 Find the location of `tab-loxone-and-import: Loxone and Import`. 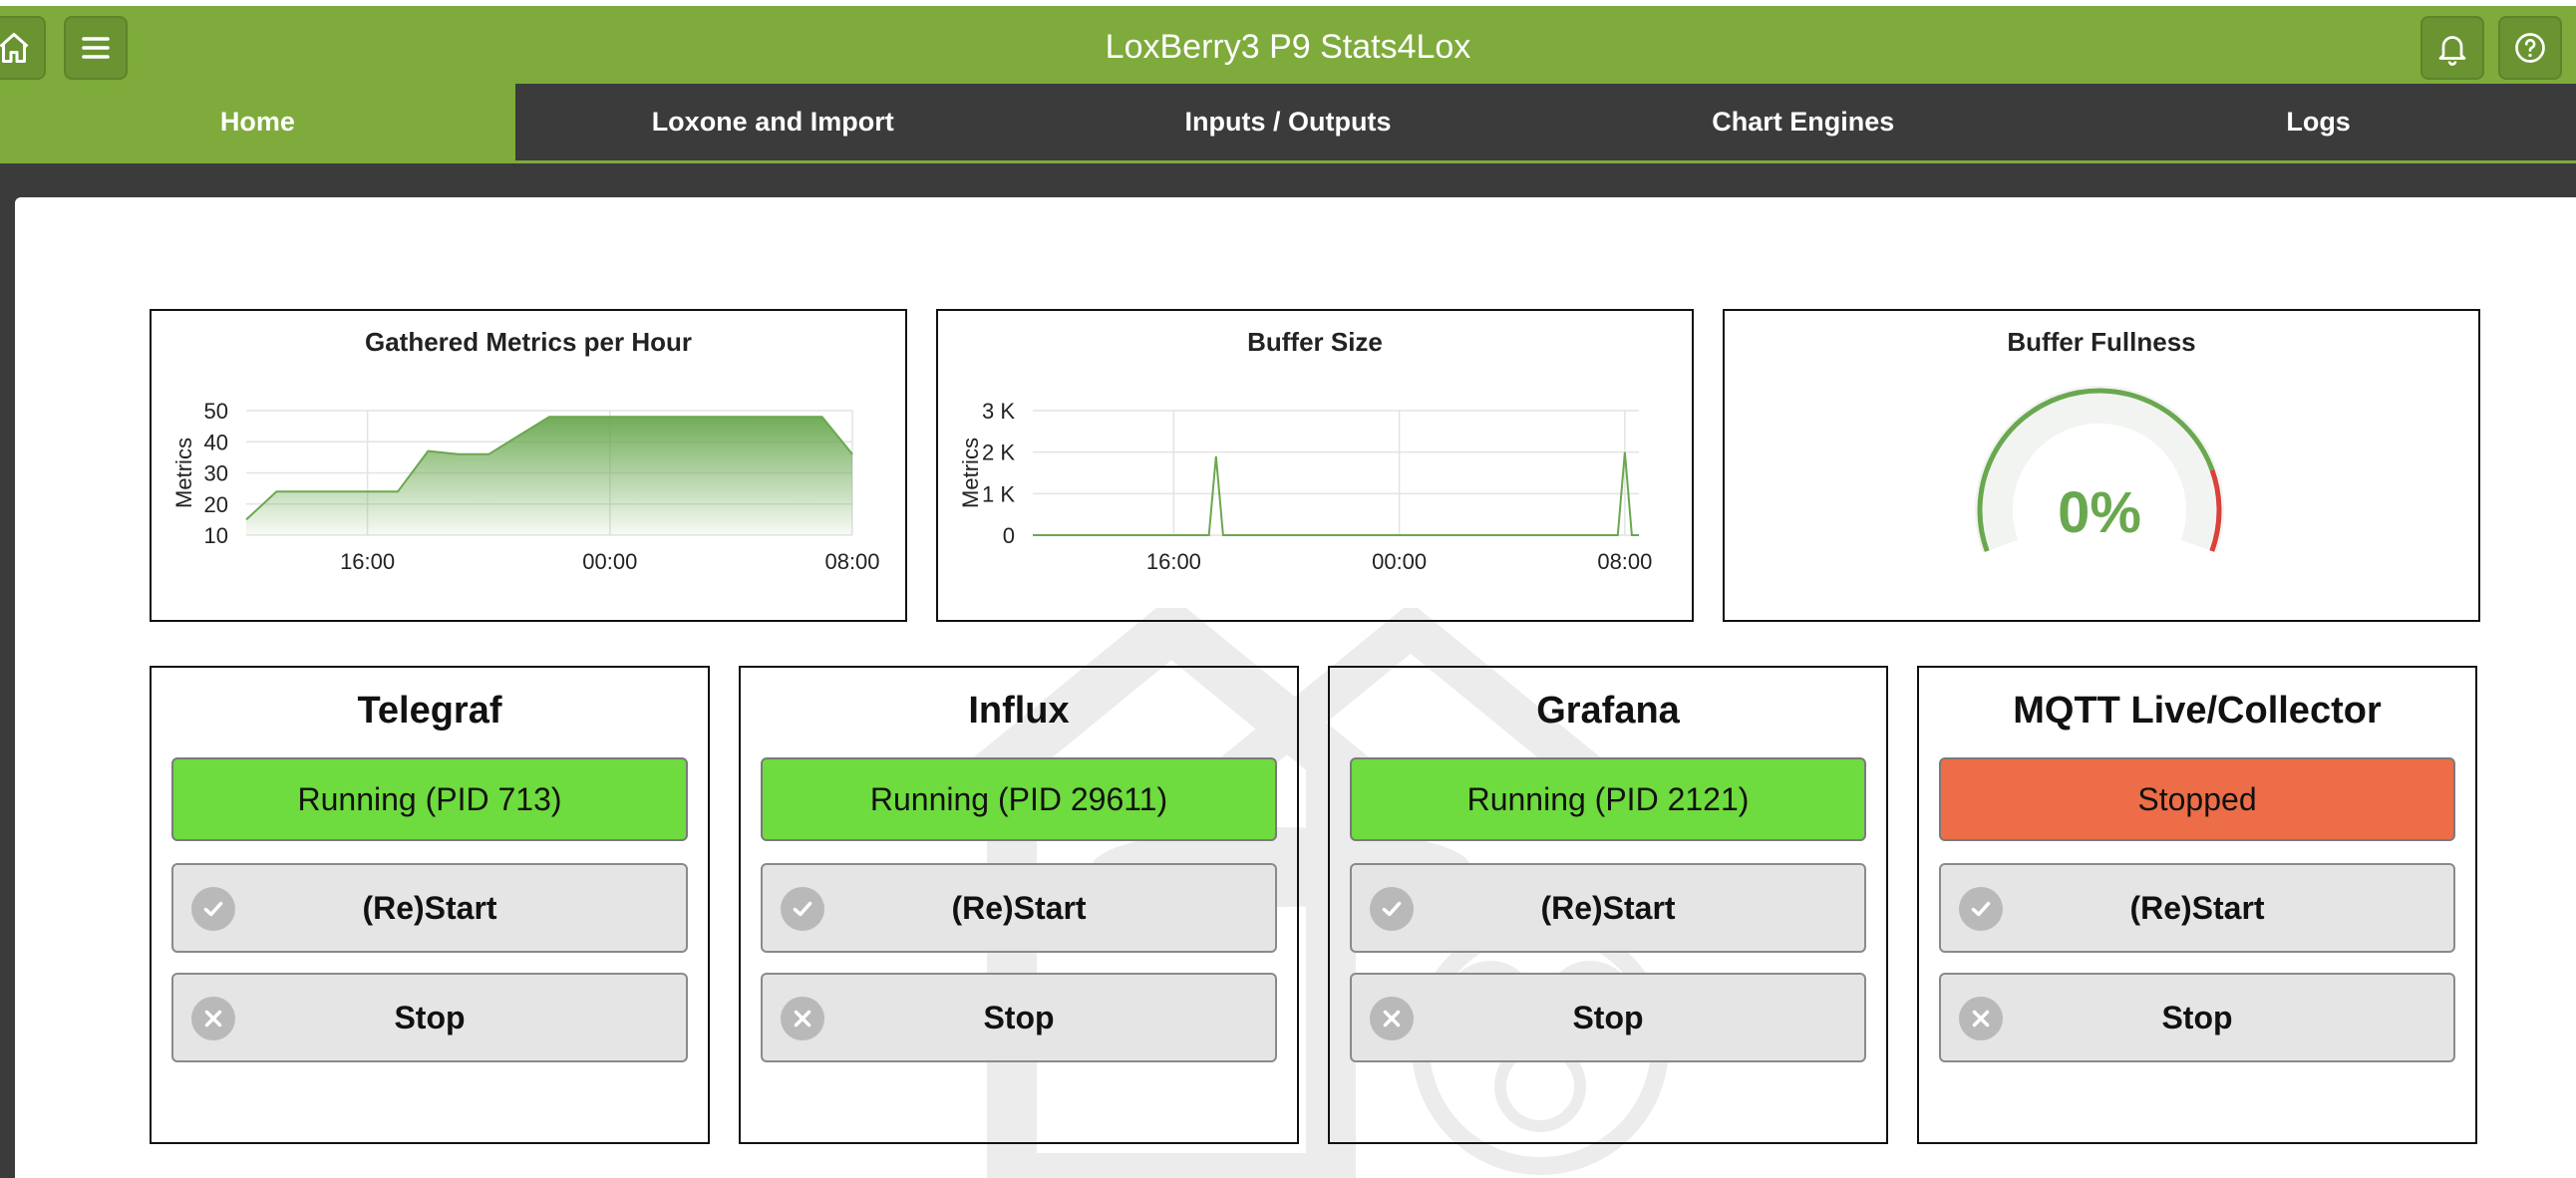

tab-loxone-and-import: Loxone and Import is located at coordinates (773, 122).